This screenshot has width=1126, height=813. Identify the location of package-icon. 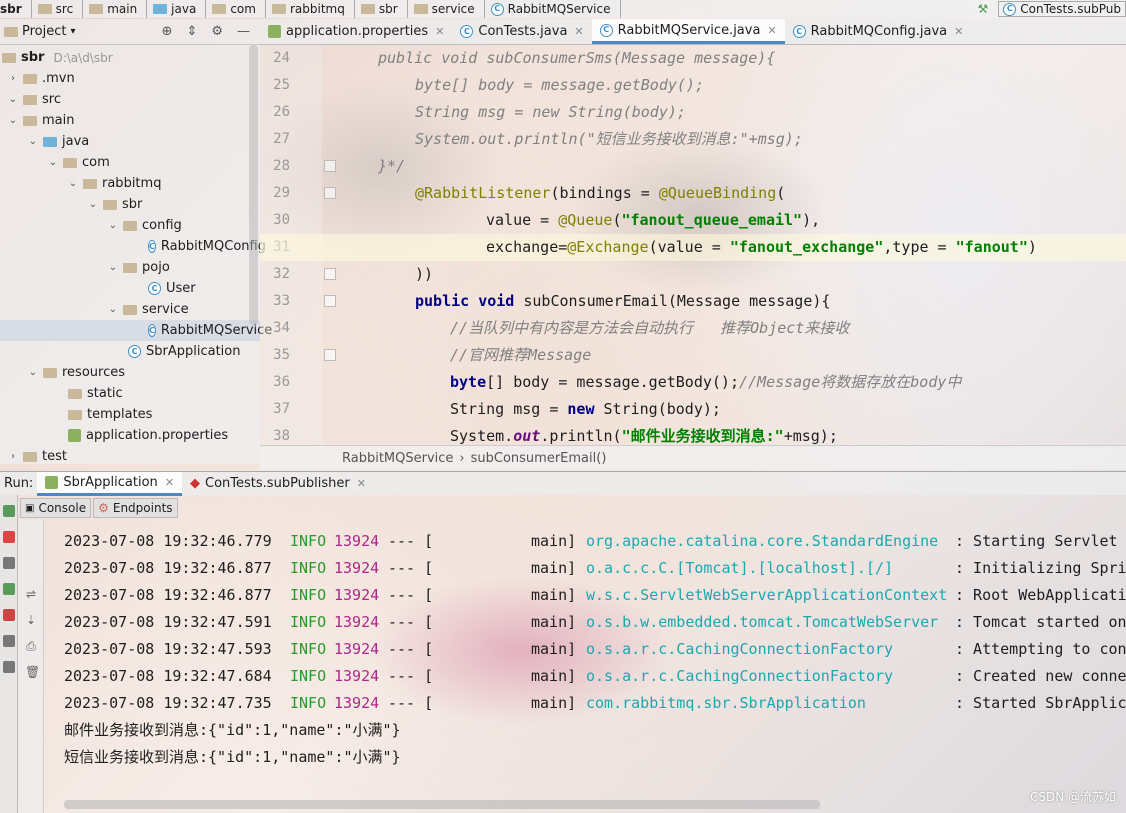
(130, 309).